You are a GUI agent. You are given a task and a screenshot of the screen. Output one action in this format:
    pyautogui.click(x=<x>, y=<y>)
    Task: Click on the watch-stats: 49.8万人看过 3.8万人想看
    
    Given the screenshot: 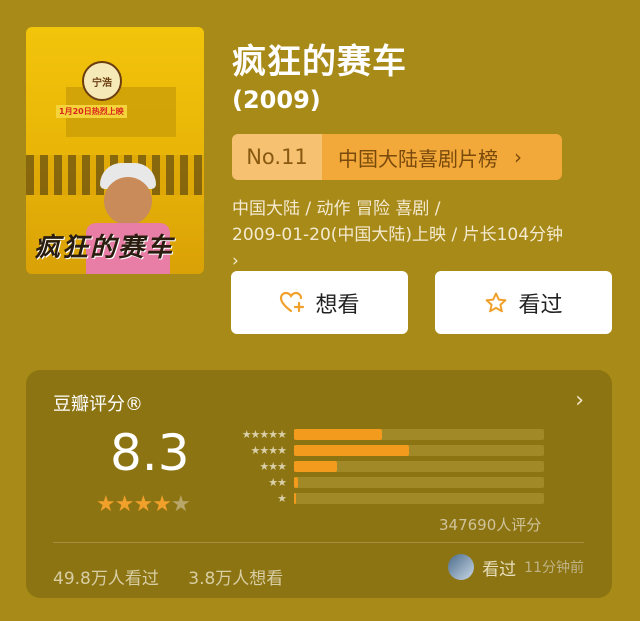 What is the action you would take?
    pyautogui.click(x=180, y=576)
    